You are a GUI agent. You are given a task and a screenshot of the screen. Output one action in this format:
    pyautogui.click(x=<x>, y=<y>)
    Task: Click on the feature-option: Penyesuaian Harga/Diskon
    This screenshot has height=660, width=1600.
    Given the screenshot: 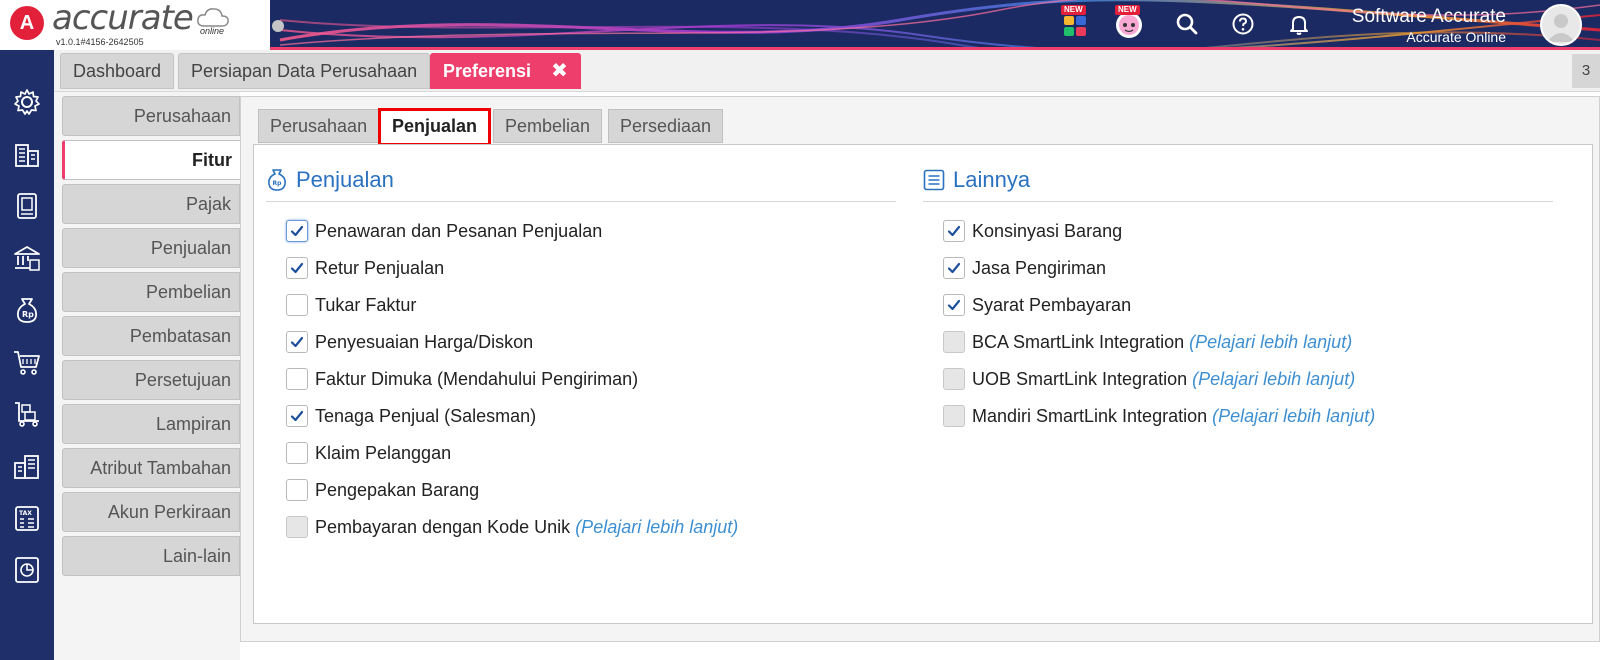 What is the action you would take?
    pyautogui.click(x=409, y=342)
    